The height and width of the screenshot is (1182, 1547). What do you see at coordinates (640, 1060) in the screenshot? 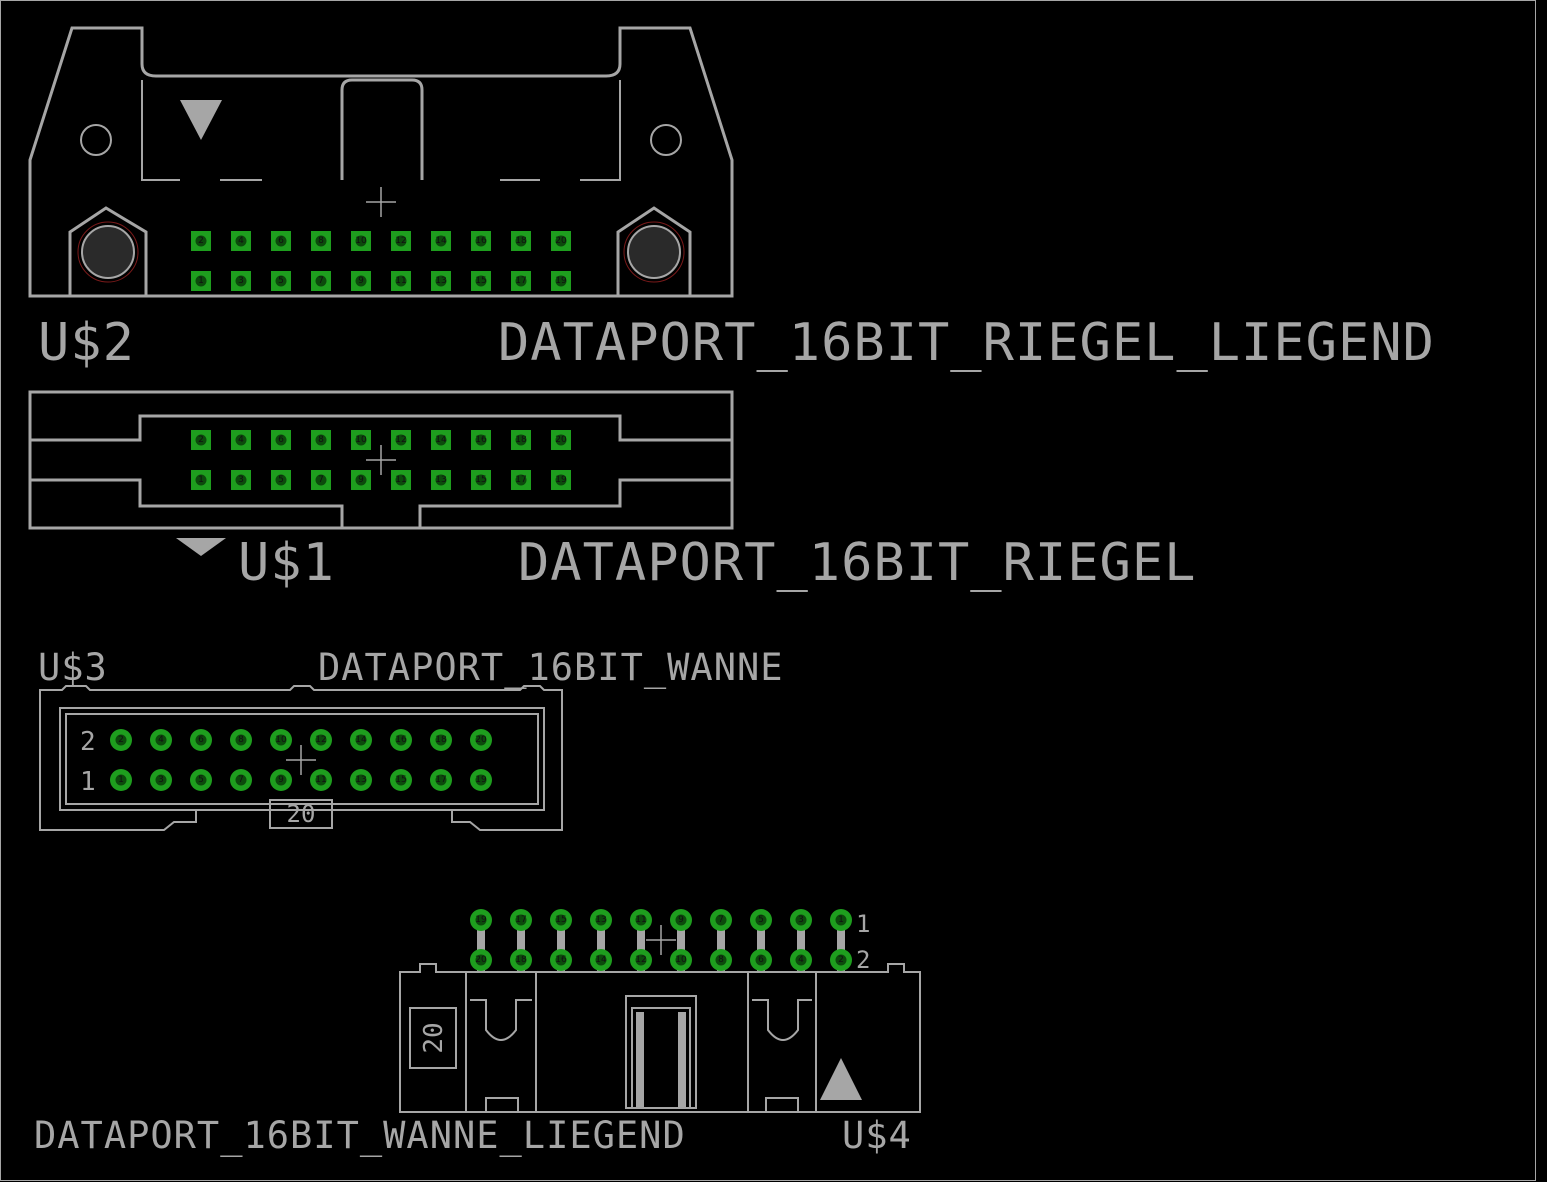
I see `u4-key-bar-left` at bounding box center [640, 1060].